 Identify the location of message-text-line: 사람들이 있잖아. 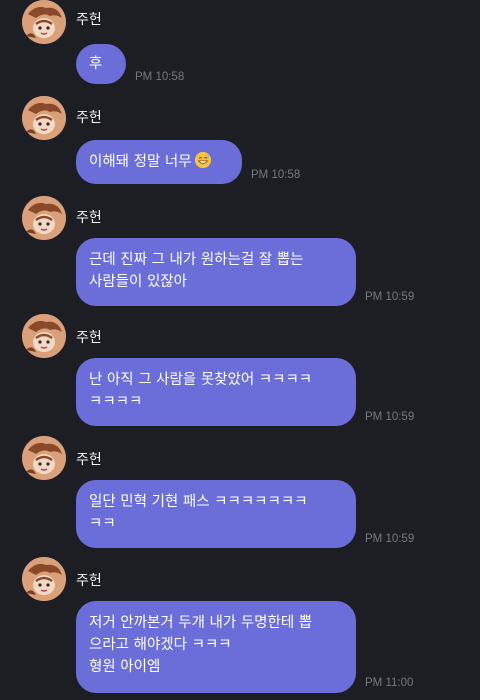
(138, 282).